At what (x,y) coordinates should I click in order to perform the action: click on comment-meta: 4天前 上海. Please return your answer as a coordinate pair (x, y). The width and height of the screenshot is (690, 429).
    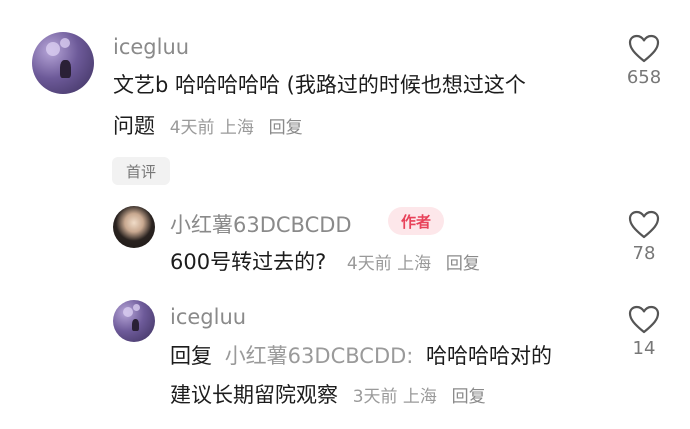
    Looking at the image, I should click on (211, 128).